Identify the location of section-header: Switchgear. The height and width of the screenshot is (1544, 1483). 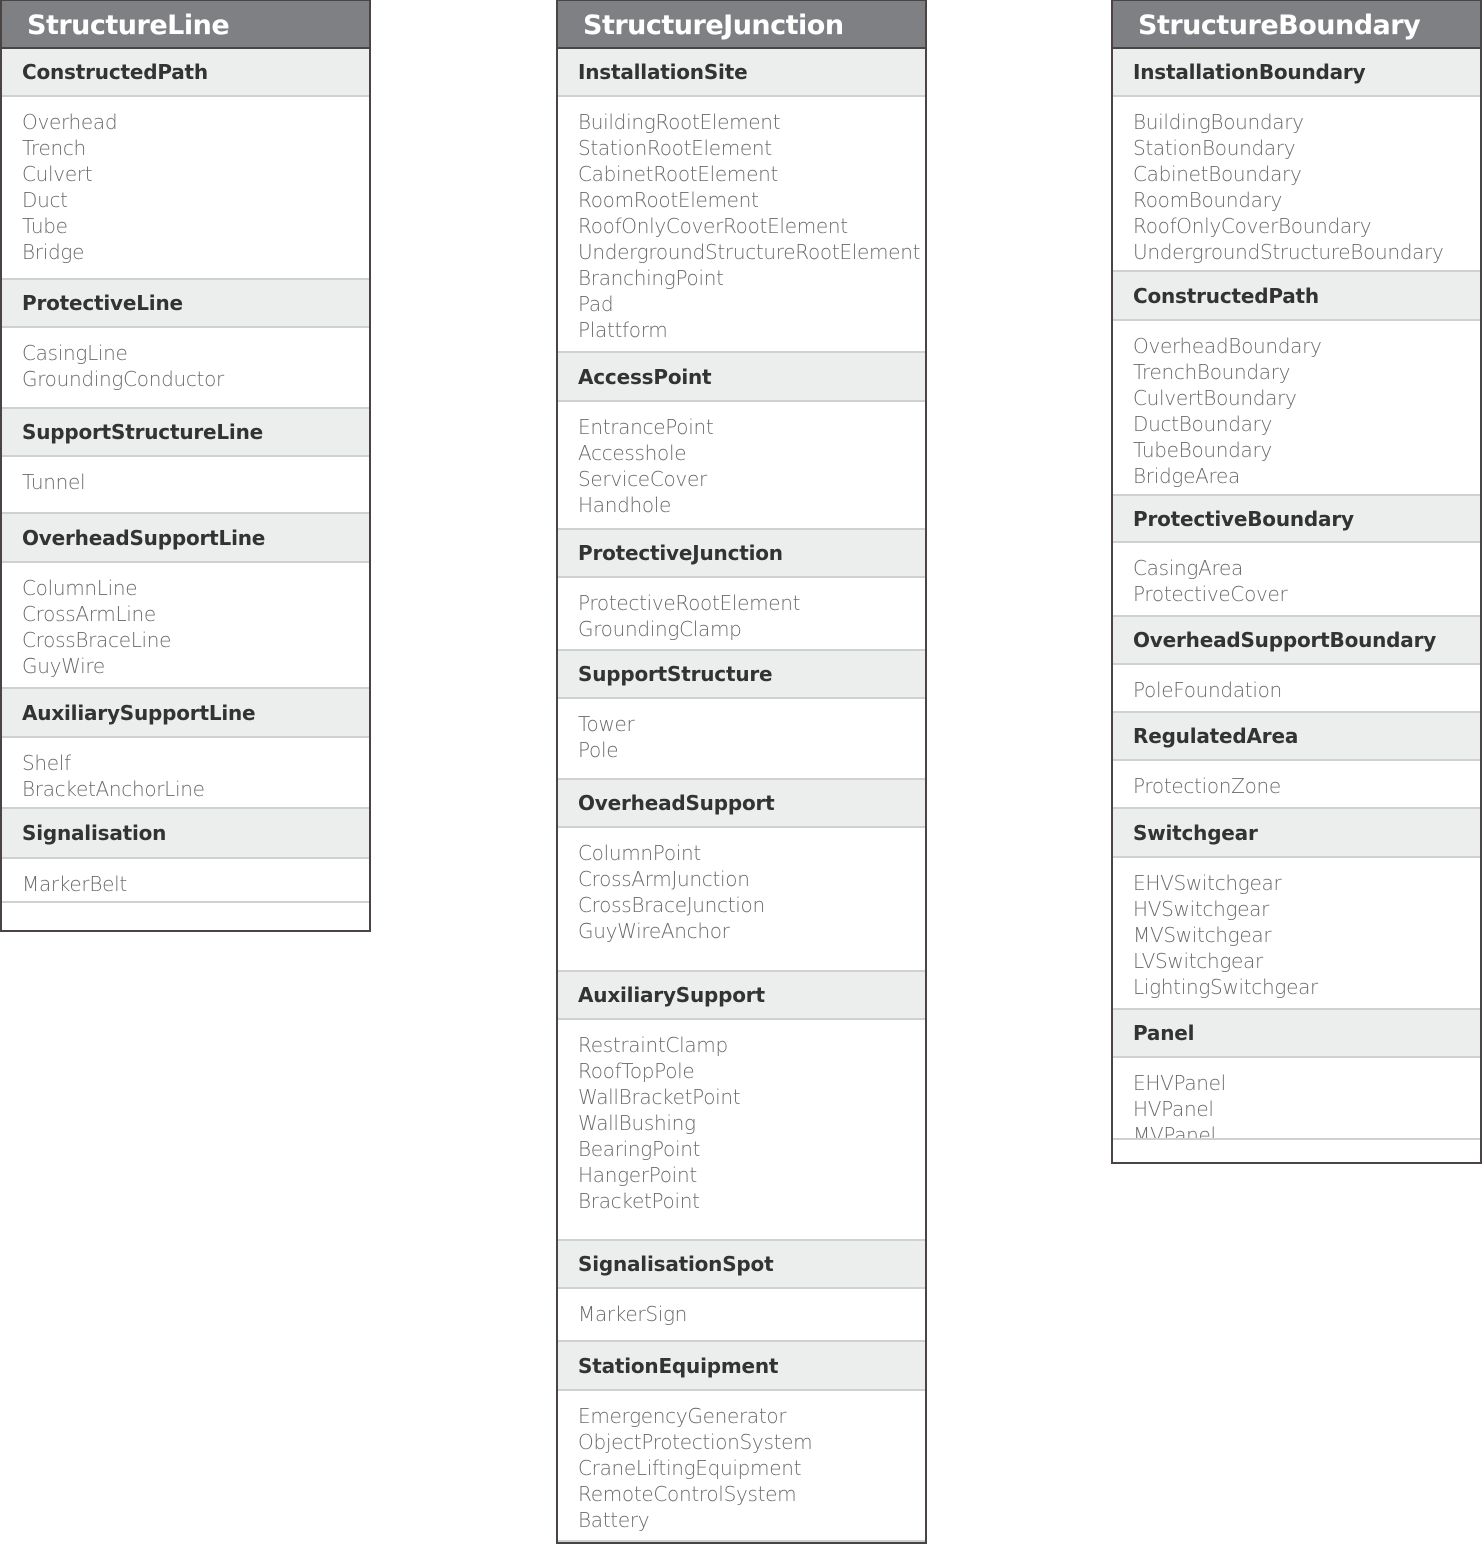
(1296, 833).